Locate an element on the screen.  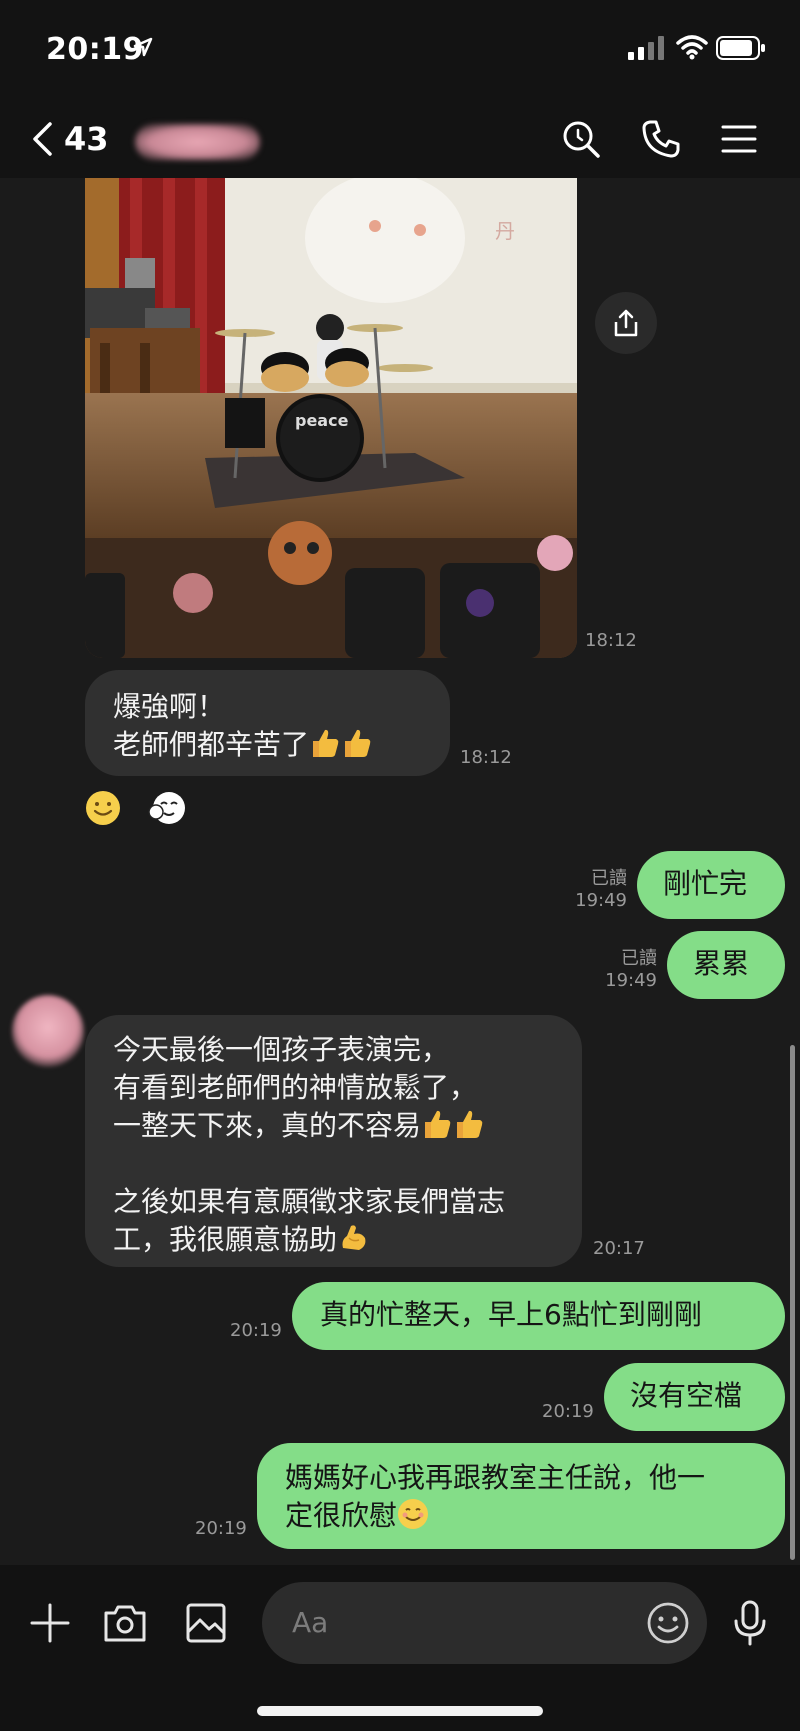
search-button is located at coordinates (581, 139).